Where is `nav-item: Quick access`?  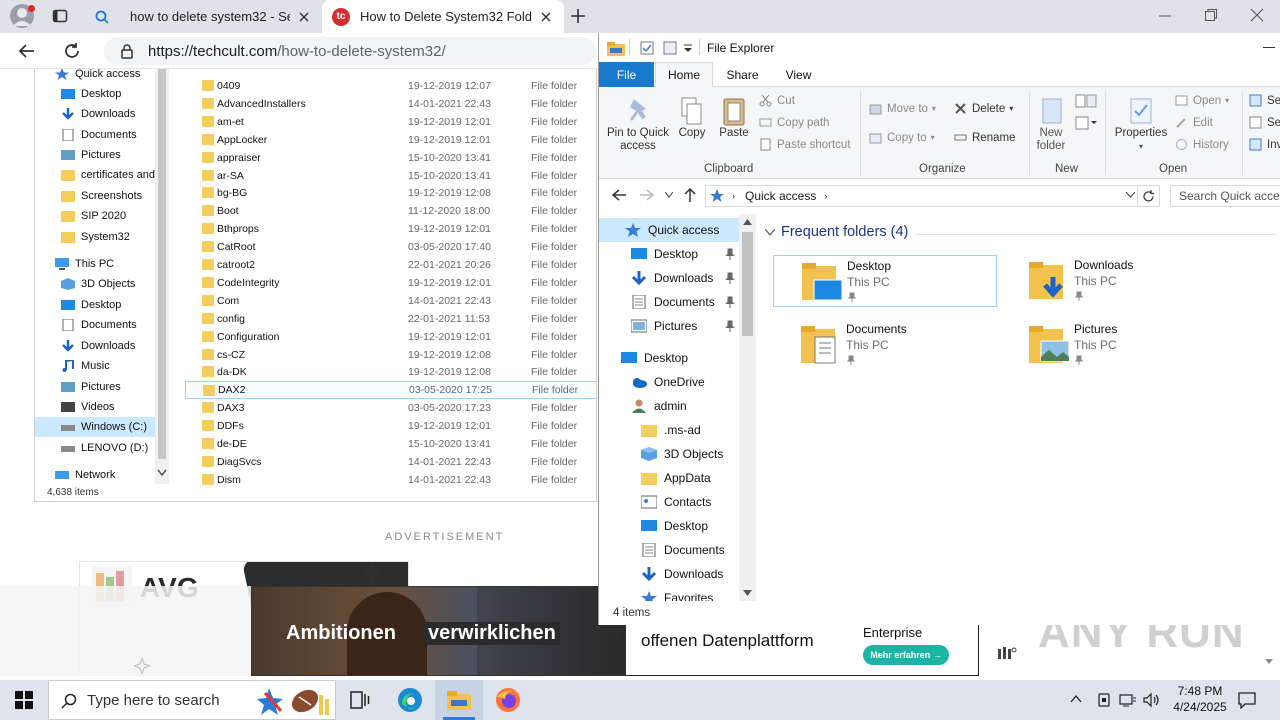
nav-item: Quick access is located at coordinates (669, 230).